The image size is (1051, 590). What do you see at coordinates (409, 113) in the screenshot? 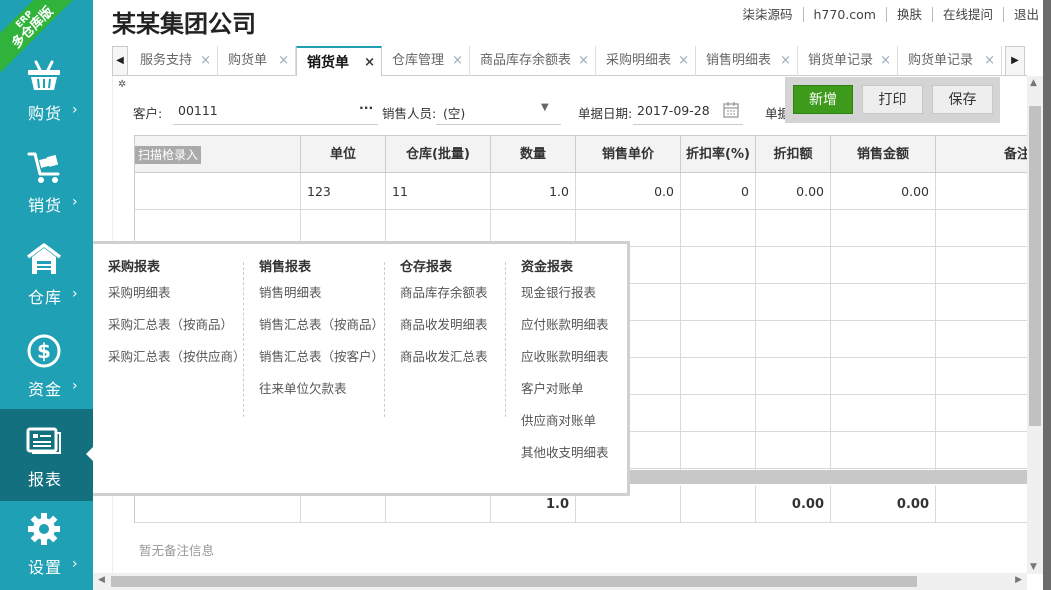
I see `salesperson-label: 销售人员:` at bounding box center [409, 113].